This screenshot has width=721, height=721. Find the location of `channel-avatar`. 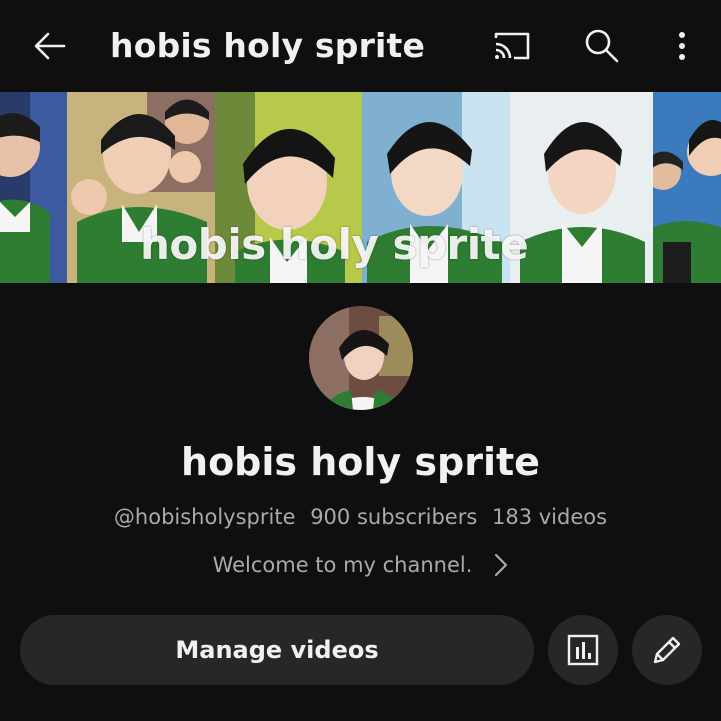

channel-avatar is located at coordinates (361, 358).